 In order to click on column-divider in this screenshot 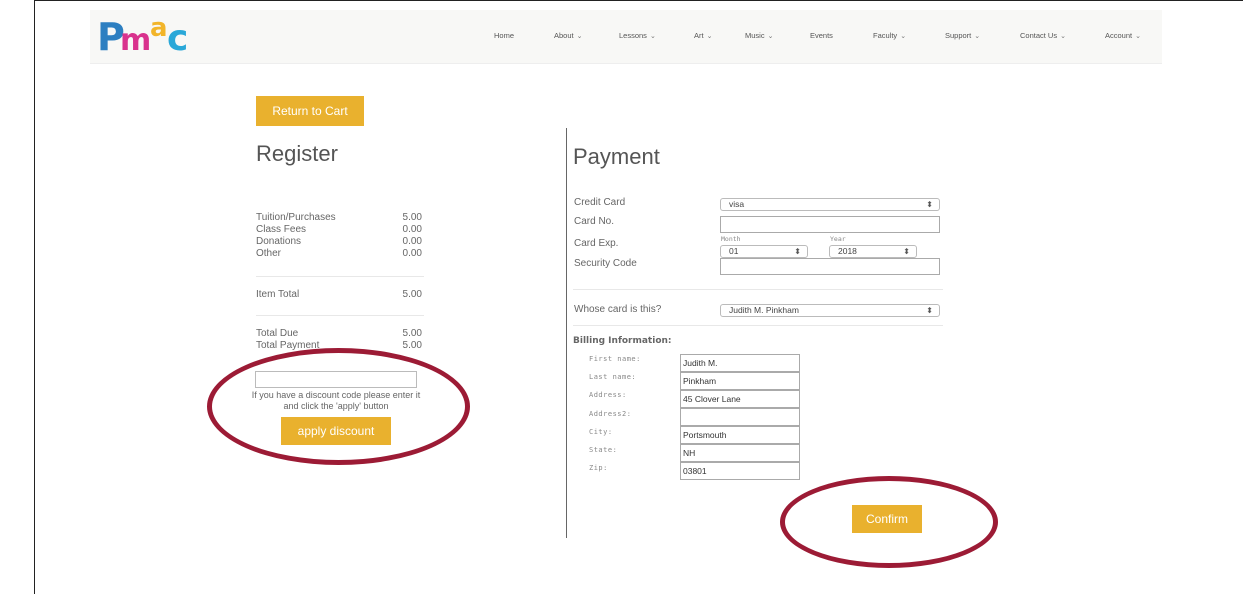, I will do `click(566, 333)`.